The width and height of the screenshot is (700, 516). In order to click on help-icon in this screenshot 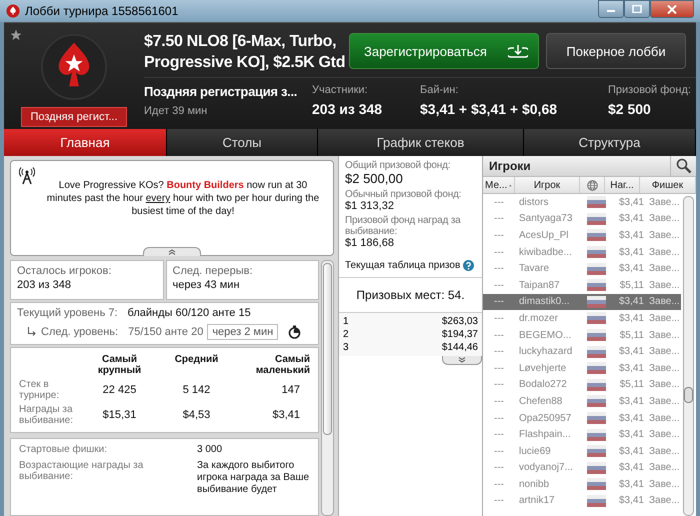, I will do `click(468, 265)`.